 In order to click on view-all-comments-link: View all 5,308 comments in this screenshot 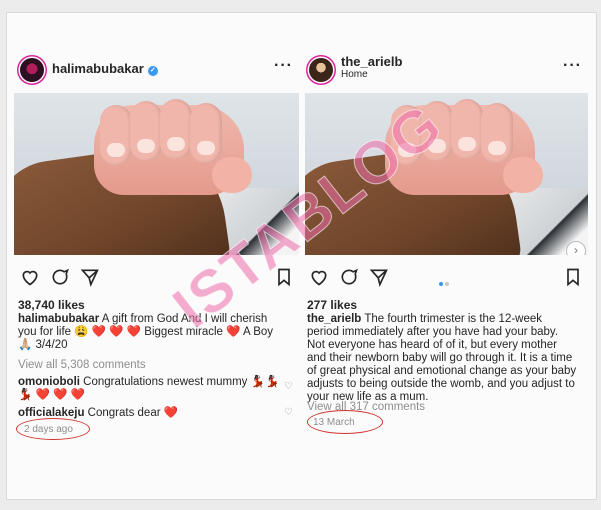, I will do `click(82, 365)`.